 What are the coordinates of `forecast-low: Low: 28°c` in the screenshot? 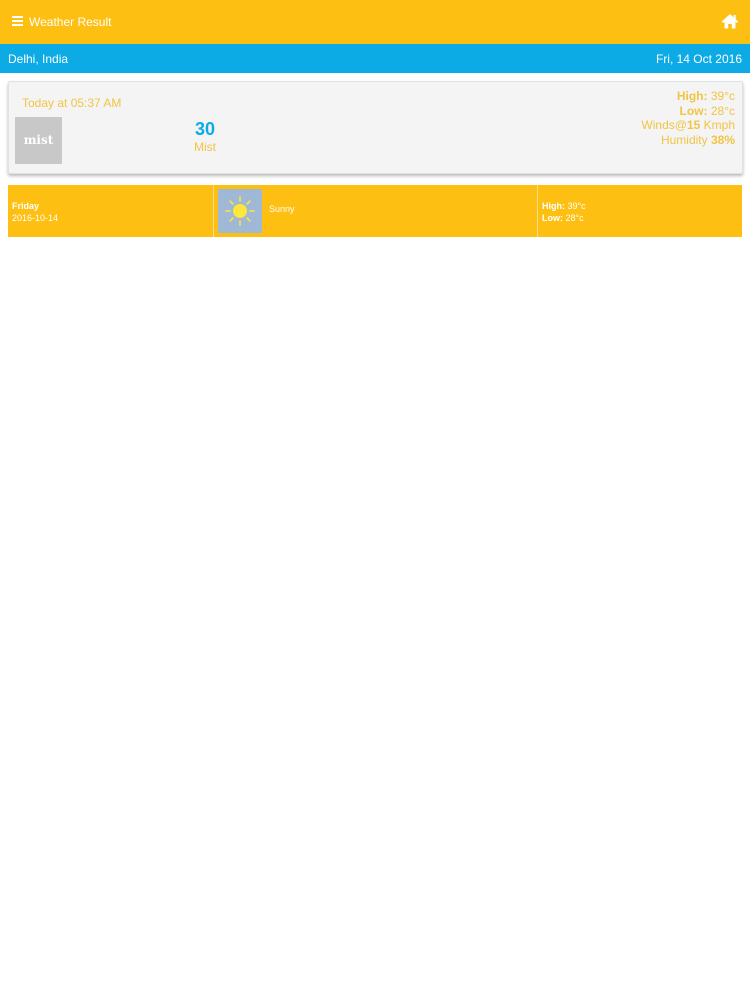 It's located at (563, 218).